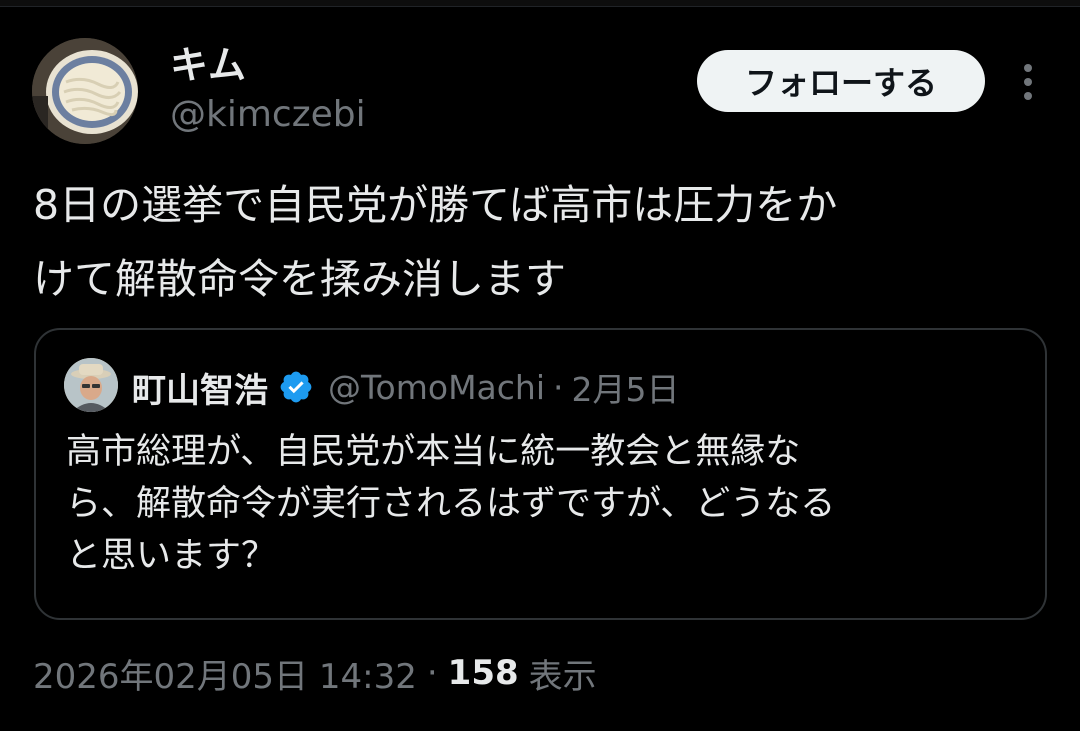 The width and height of the screenshot is (1080, 731). I want to click on author-name: キム, so click(208, 65).